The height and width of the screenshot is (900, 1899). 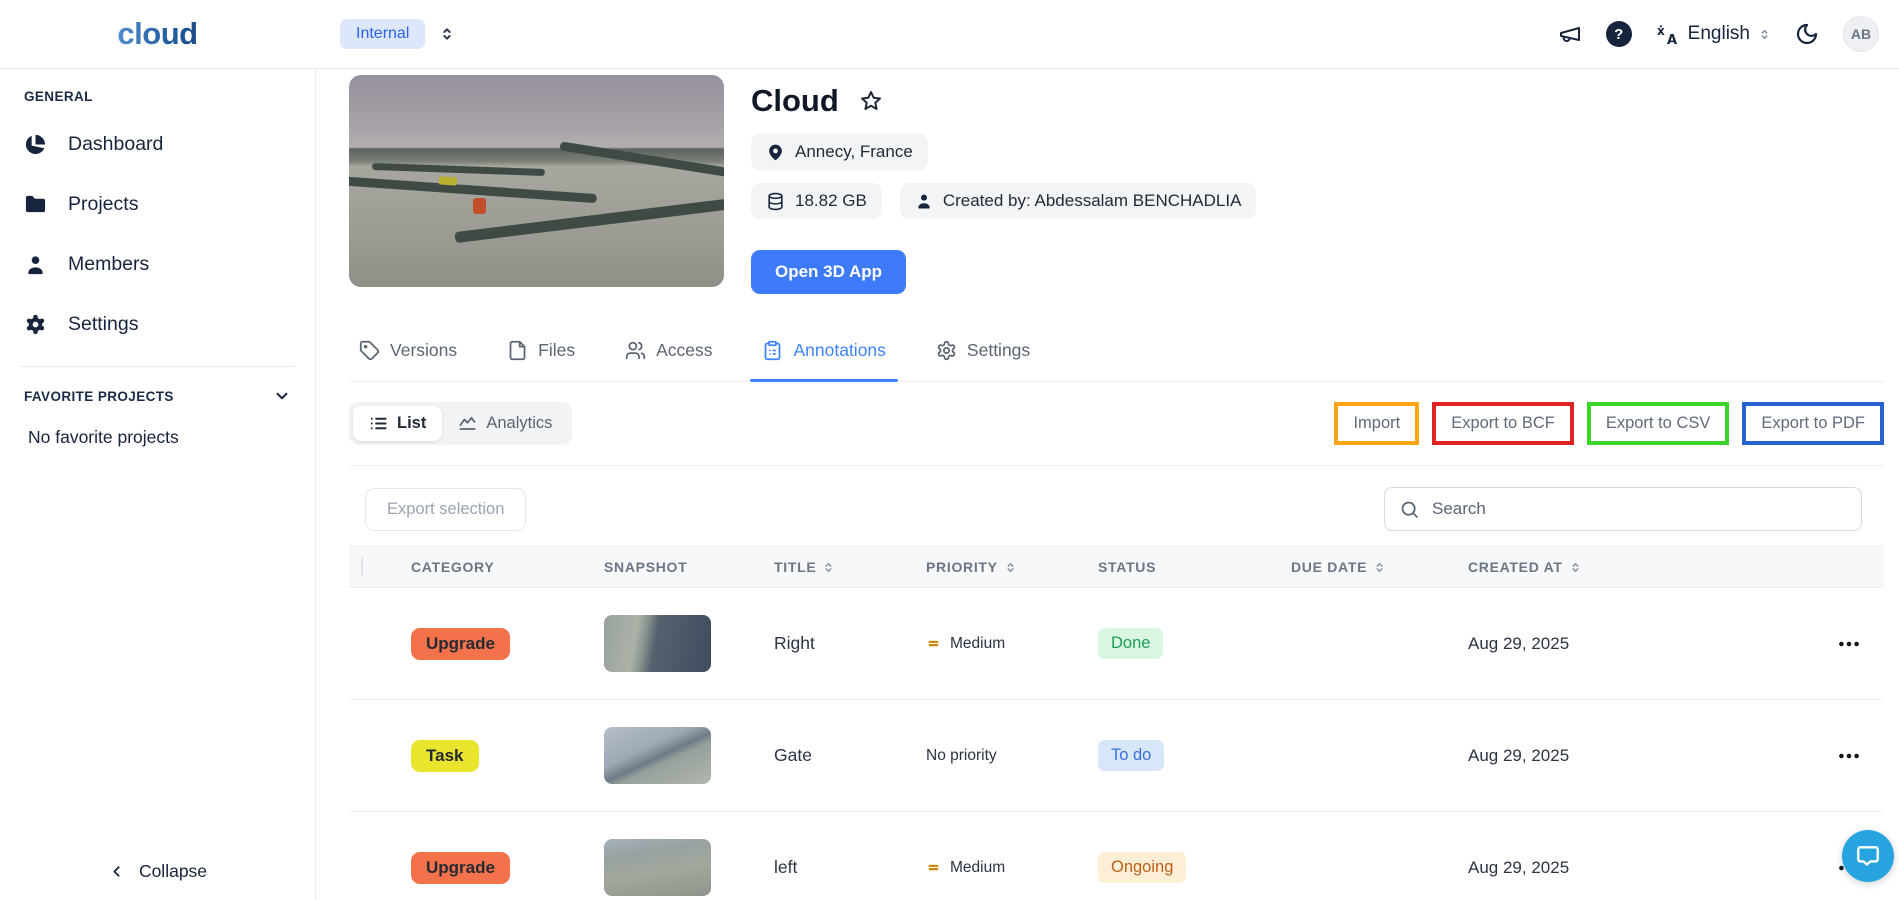 What do you see at coordinates (282, 396) in the screenshot?
I see `chevron-down-icon` at bounding box center [282, 396].